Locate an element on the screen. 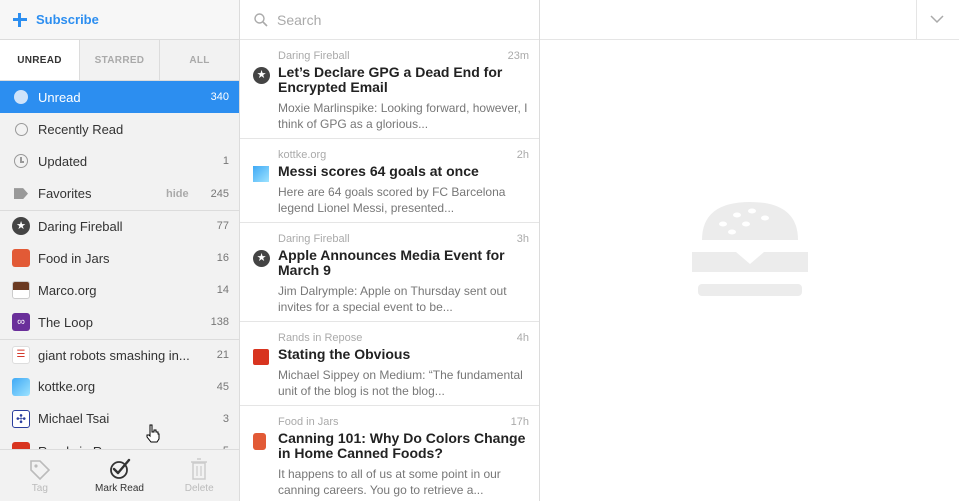 Image resolution: width=959 pixels, height=501 pixels. unread-count: 340 is located at coordinates (219, 97).